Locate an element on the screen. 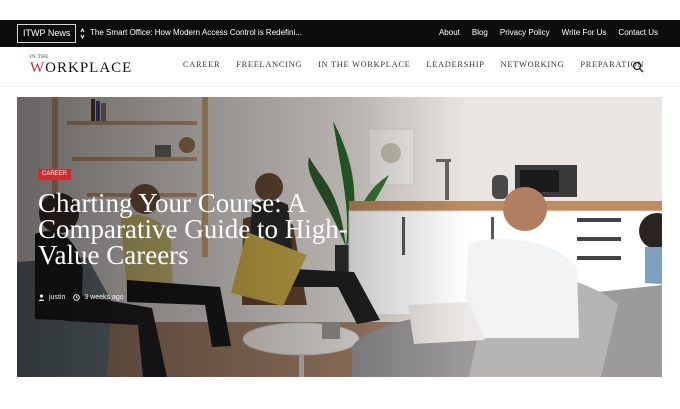 Image resolution: width=680 pixels, height=409 pixels. post-time: 3 weeks ago is located at coordinates (104, 297).